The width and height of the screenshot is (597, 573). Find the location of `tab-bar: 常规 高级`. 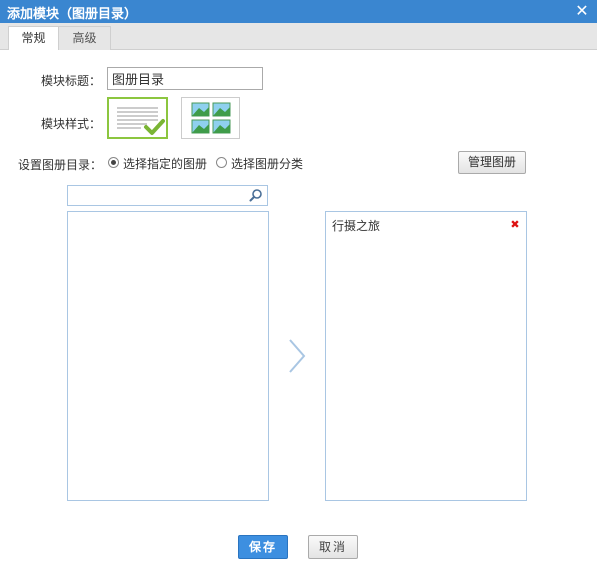

tab-bar: 常规 高级 is located at coordinates (298, 36).